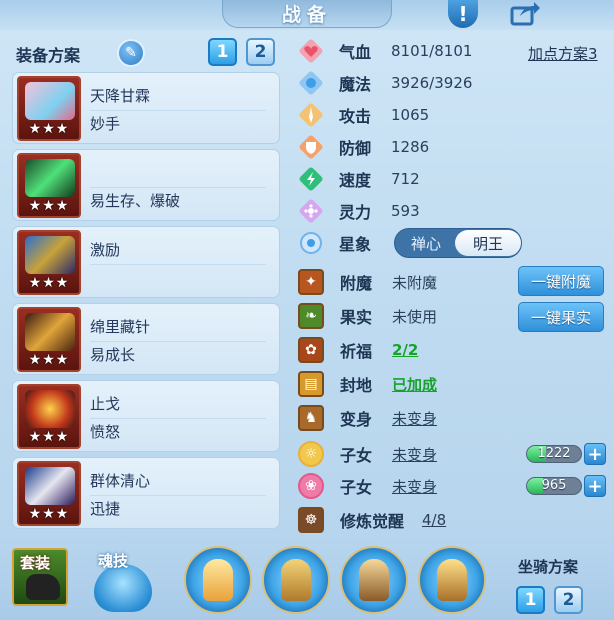  Describe the element at coordinates (385, 51) in the screenshot. I see `stat-row-hp: 气血 8101/8101` at that location.